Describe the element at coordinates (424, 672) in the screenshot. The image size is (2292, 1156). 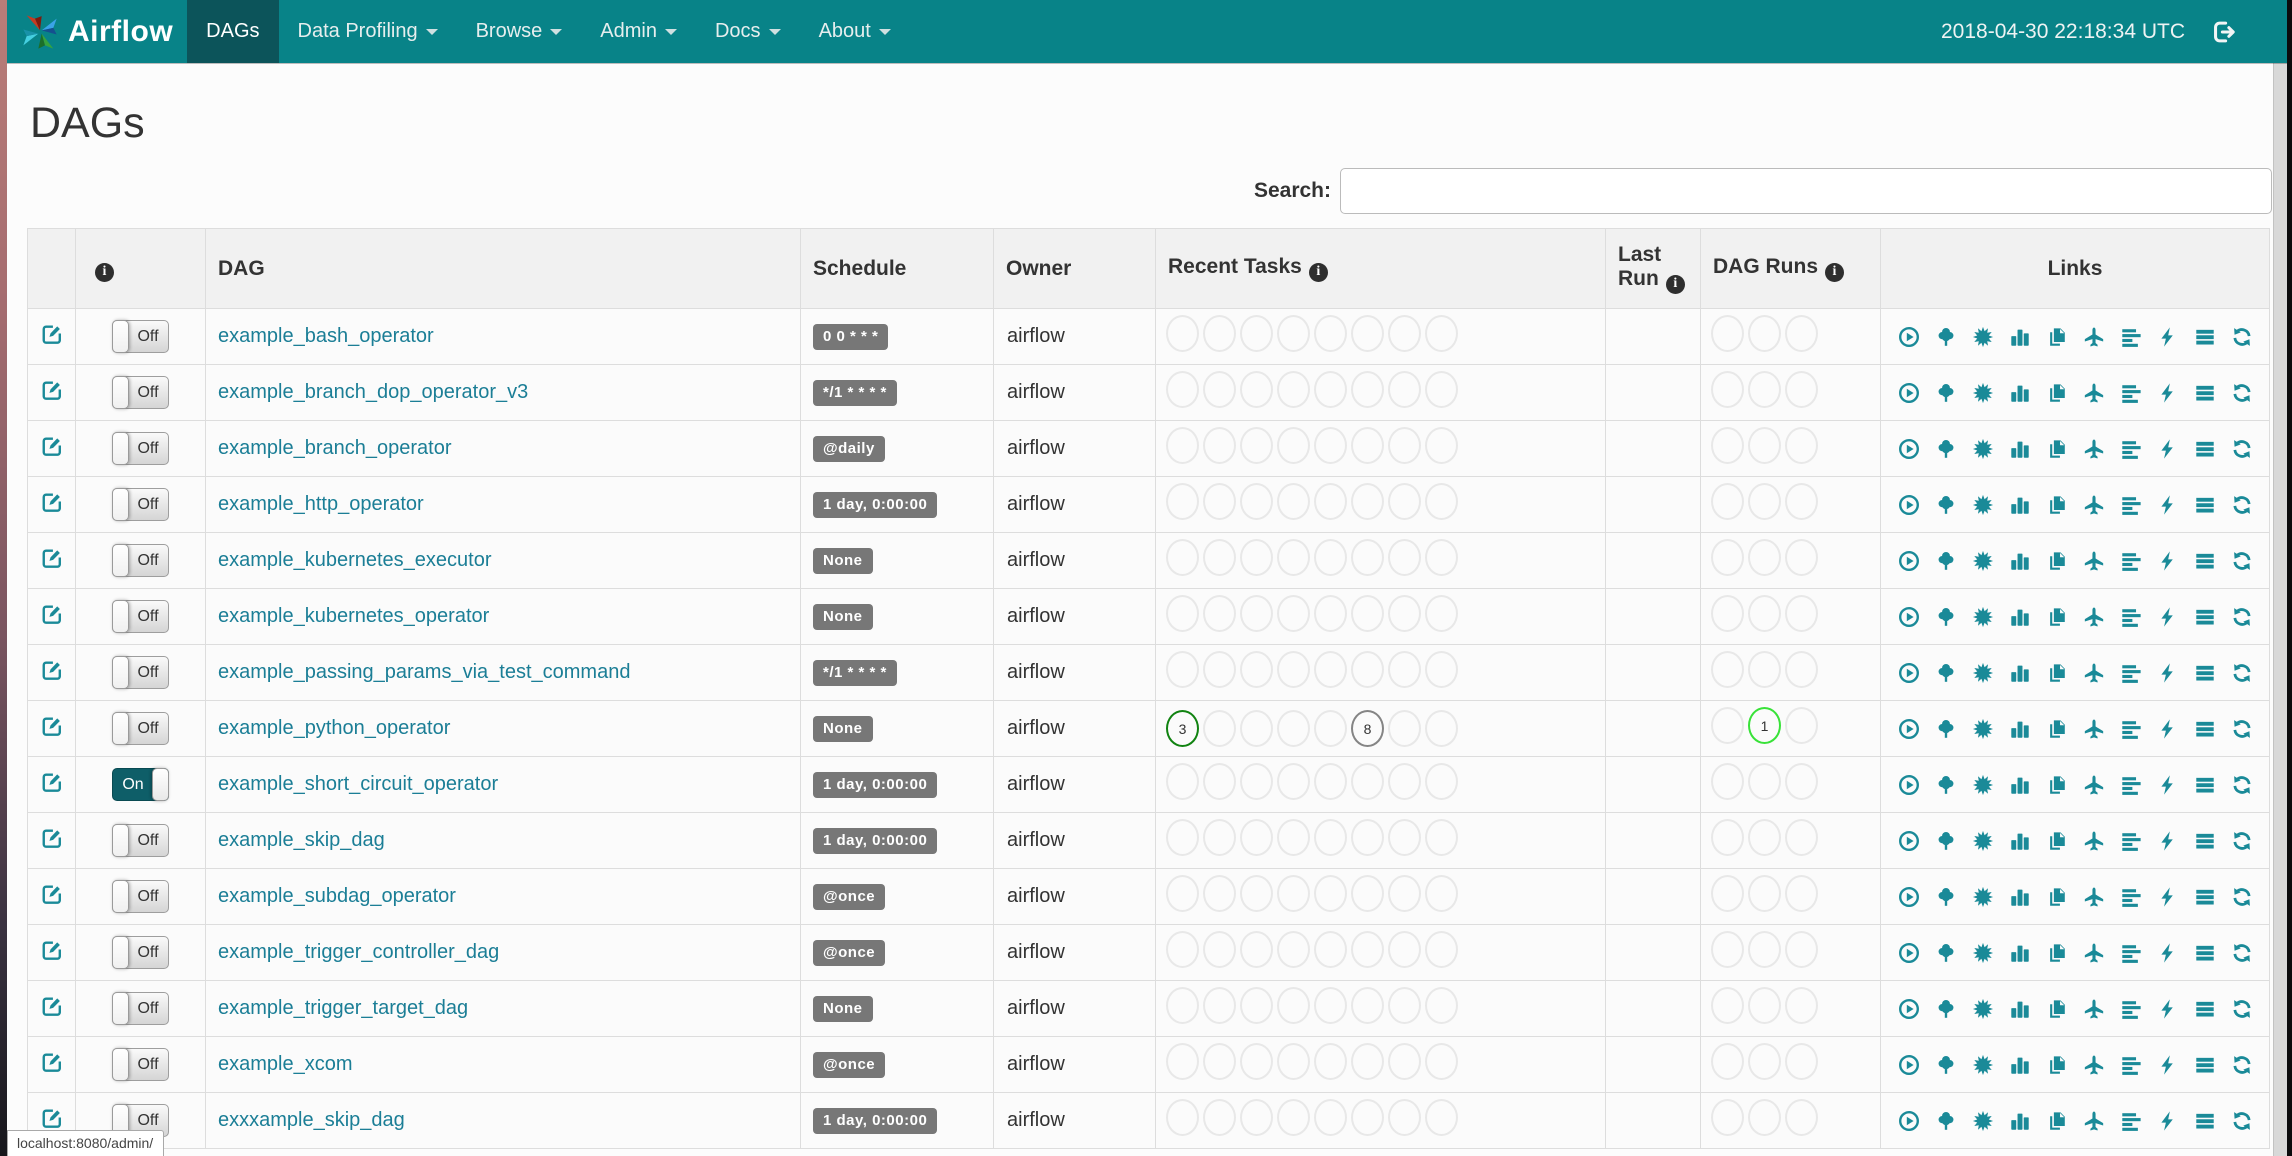
I see `dag-name-link: example_passing_params_via_test_command` at that location.